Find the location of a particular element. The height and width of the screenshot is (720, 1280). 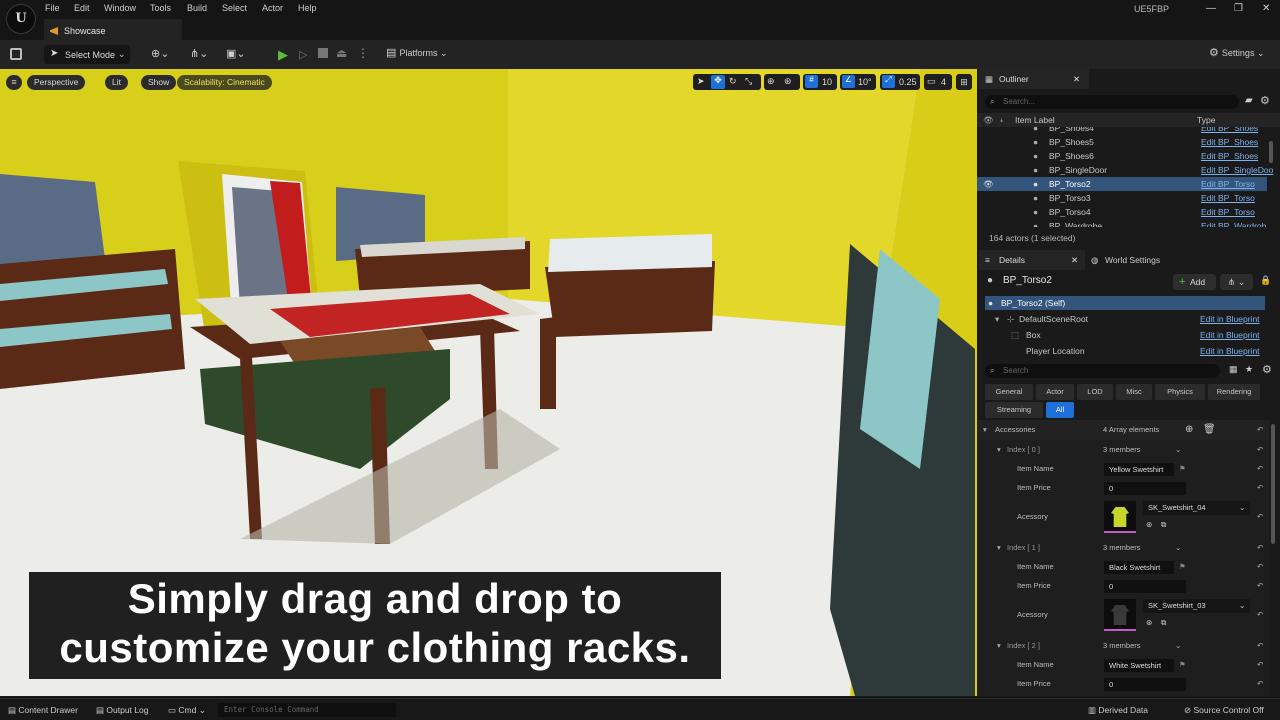

menu-window: Window is located at coordinates (120, 8).